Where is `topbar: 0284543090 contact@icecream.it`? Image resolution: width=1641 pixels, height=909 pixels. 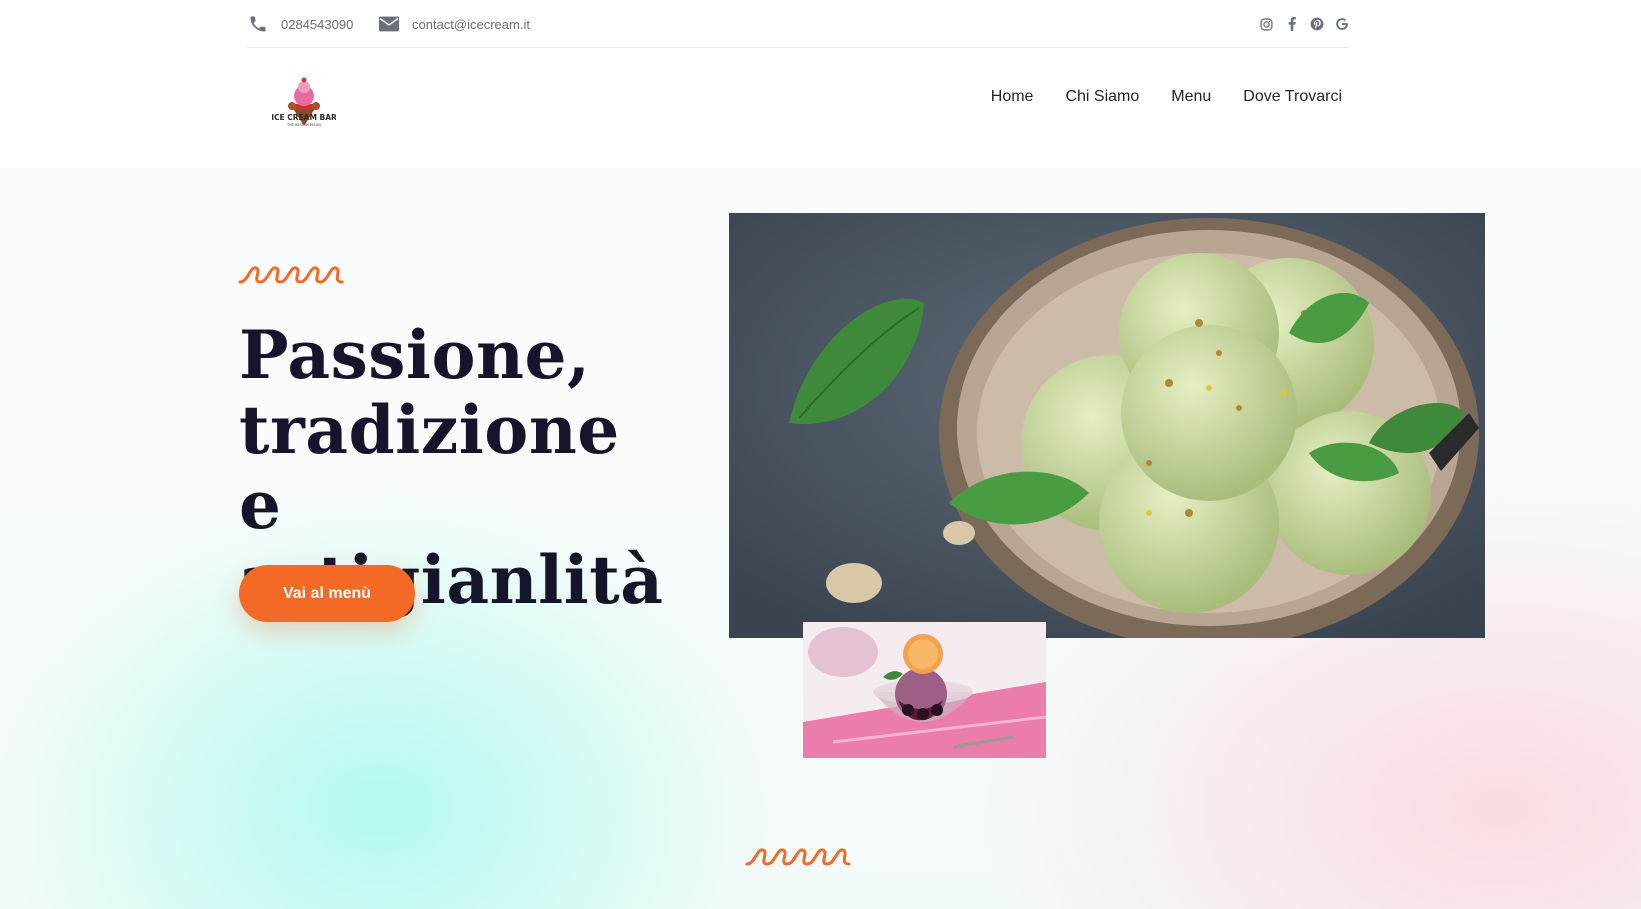
topbar: 0284543090 contact@icecream.it is located at coordinates (798, 24).